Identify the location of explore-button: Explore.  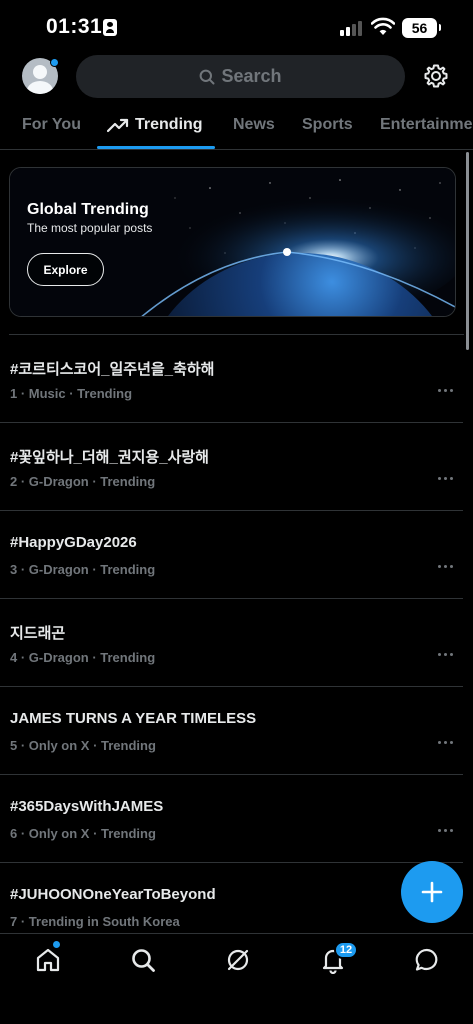
(65, 269).